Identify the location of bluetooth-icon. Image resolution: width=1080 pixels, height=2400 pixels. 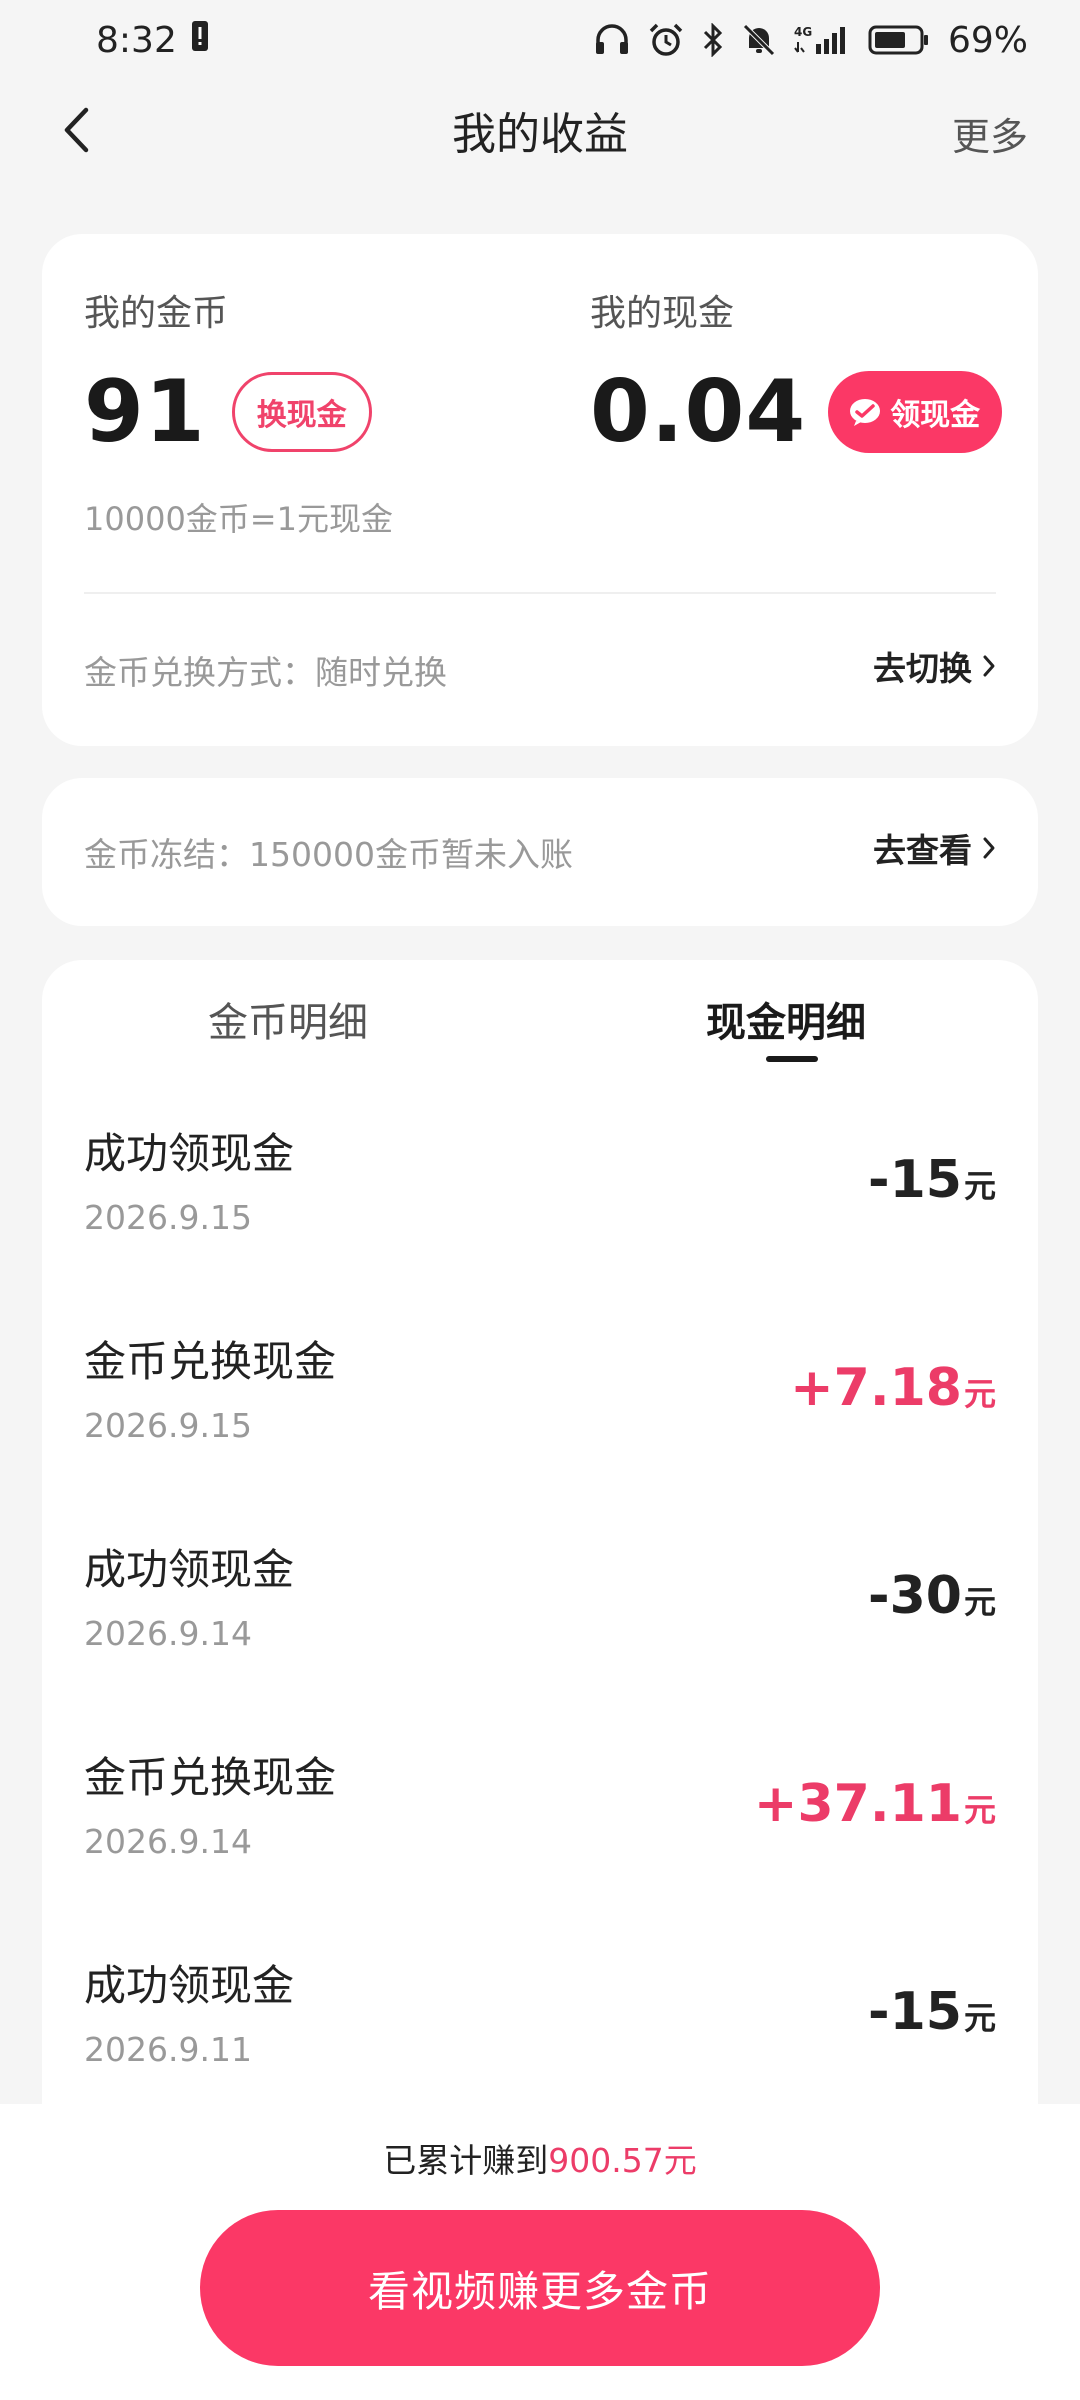
(713, 40).